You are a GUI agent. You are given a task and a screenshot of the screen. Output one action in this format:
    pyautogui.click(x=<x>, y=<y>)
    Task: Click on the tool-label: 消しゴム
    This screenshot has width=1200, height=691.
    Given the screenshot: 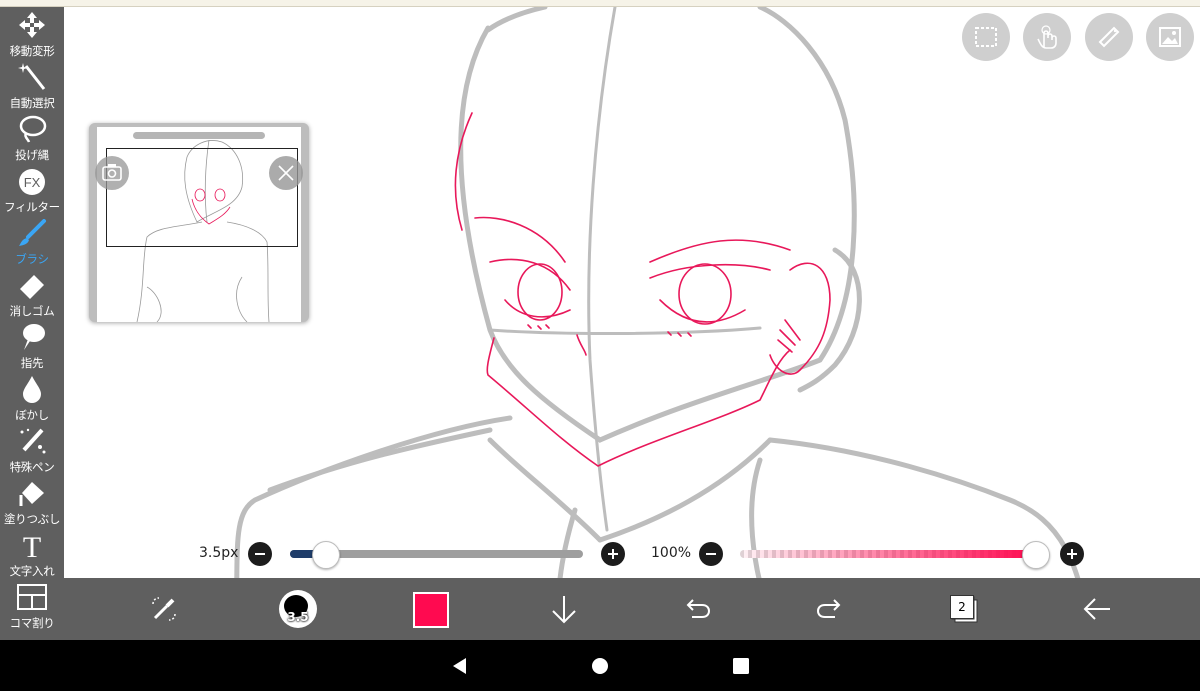 What is the action you would take?
    pyautogui.click(x=32, y=311)
    